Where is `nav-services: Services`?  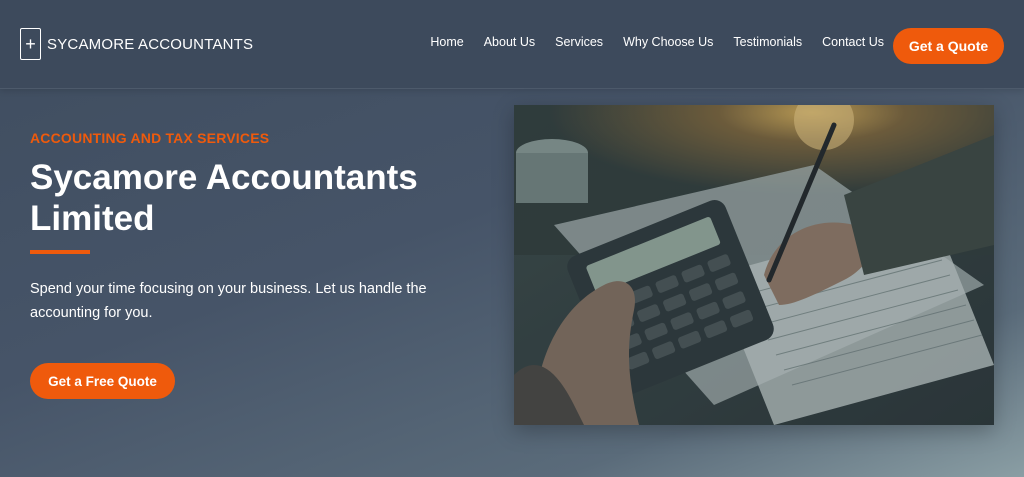
nav-services: Services is located at coordinates (579, 42).